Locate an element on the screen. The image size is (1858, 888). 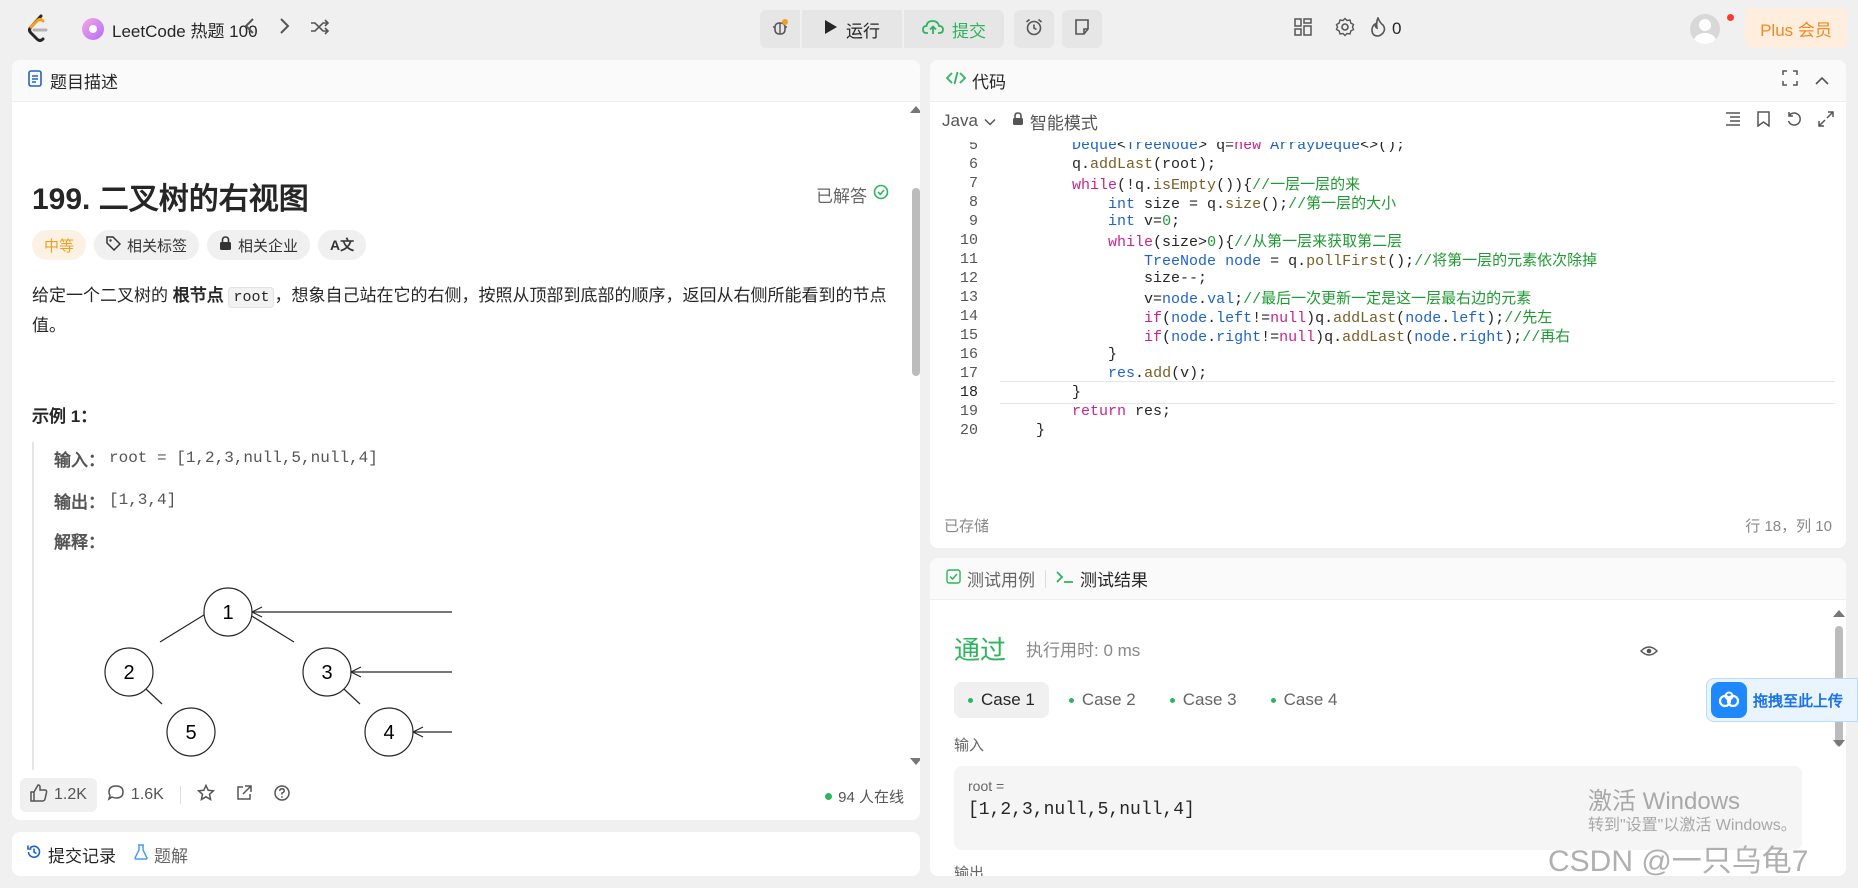
streak-counter: 0 is located at coordinates (1385, 29).